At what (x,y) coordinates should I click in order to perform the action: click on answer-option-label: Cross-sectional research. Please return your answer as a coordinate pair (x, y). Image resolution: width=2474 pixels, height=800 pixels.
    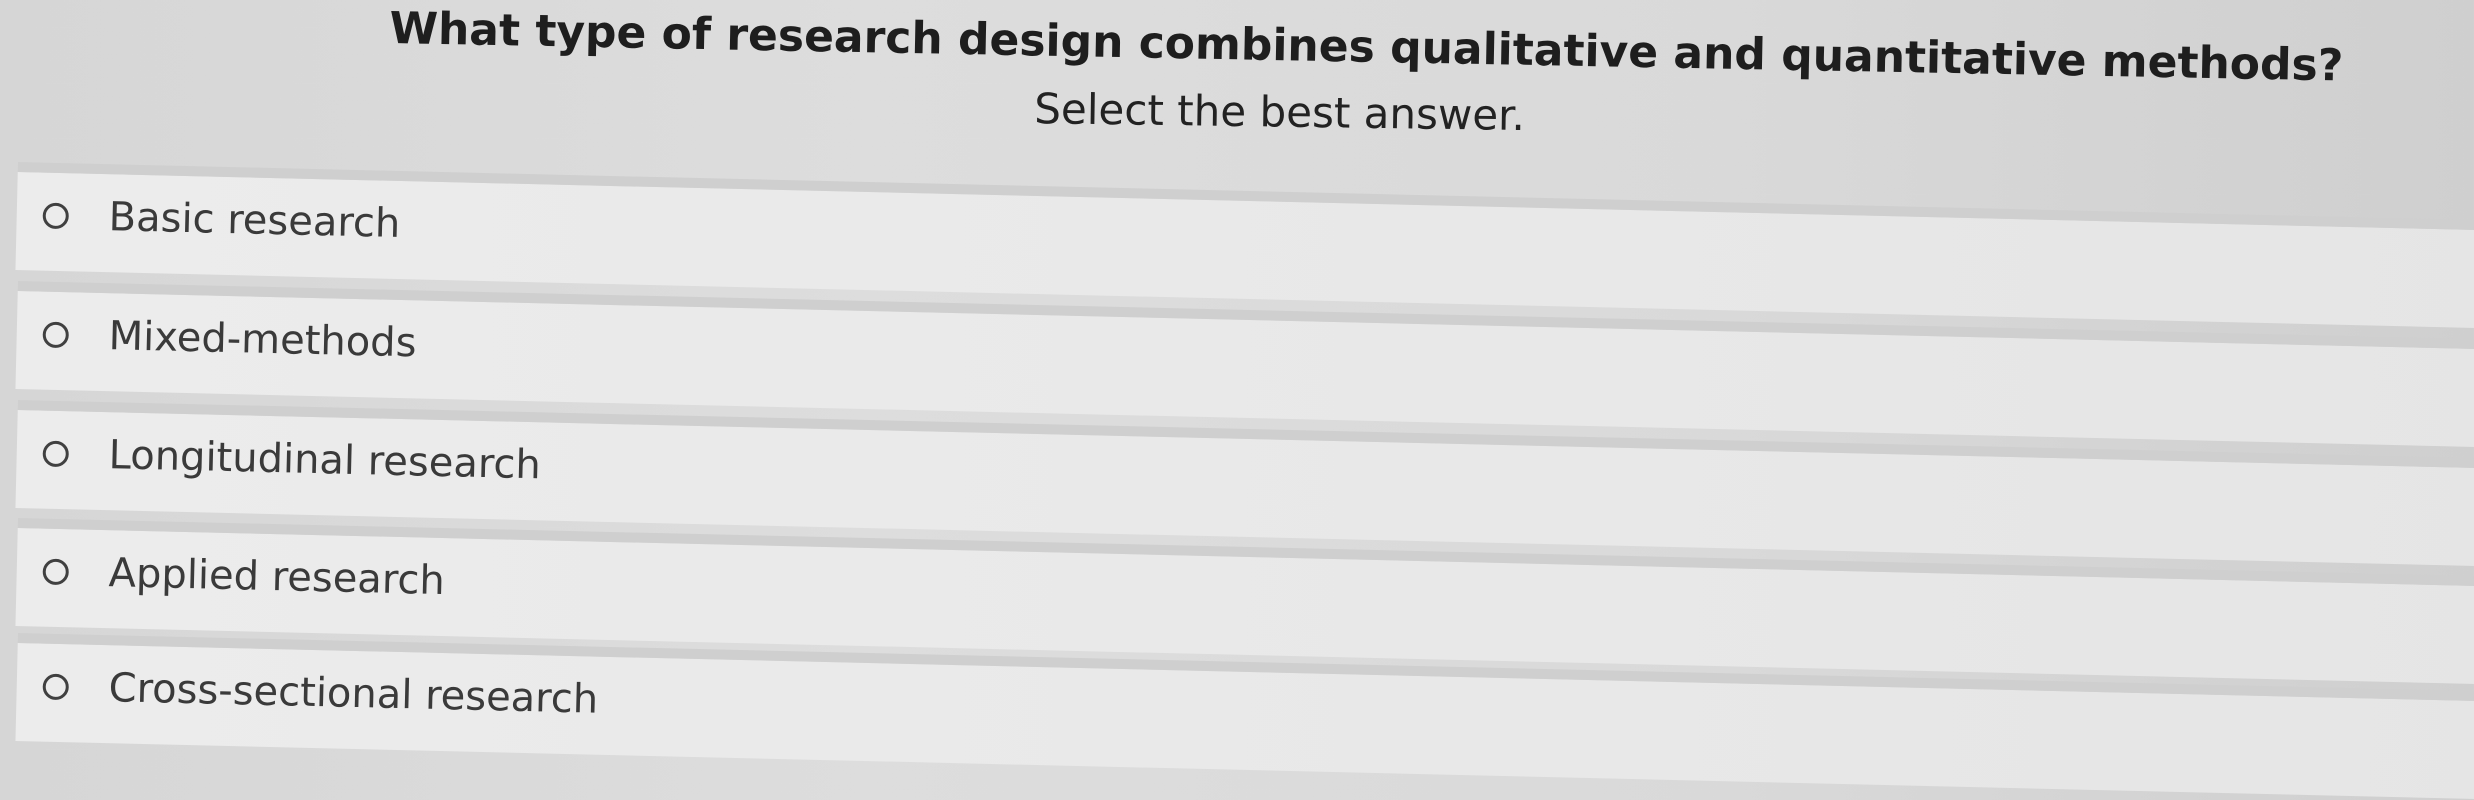
    Looking at the image, I should click on (353, 694).